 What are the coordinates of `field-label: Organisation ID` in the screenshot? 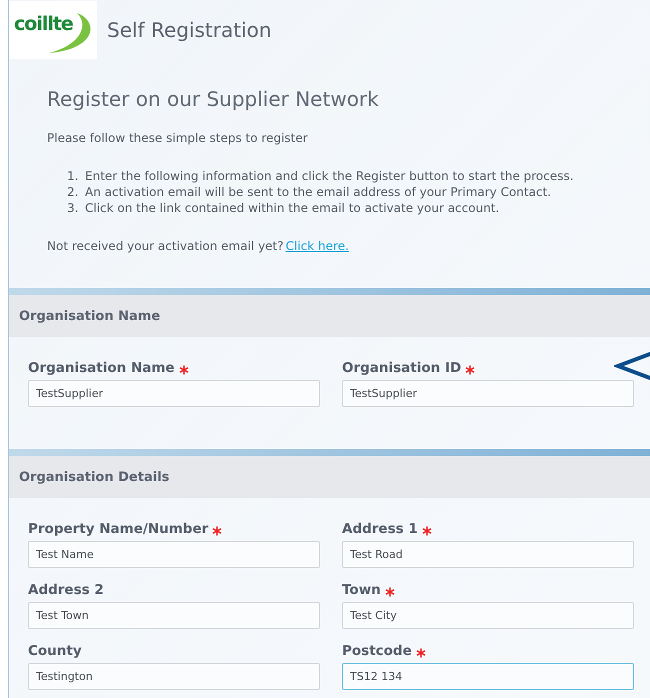 It's located at (402, 368).